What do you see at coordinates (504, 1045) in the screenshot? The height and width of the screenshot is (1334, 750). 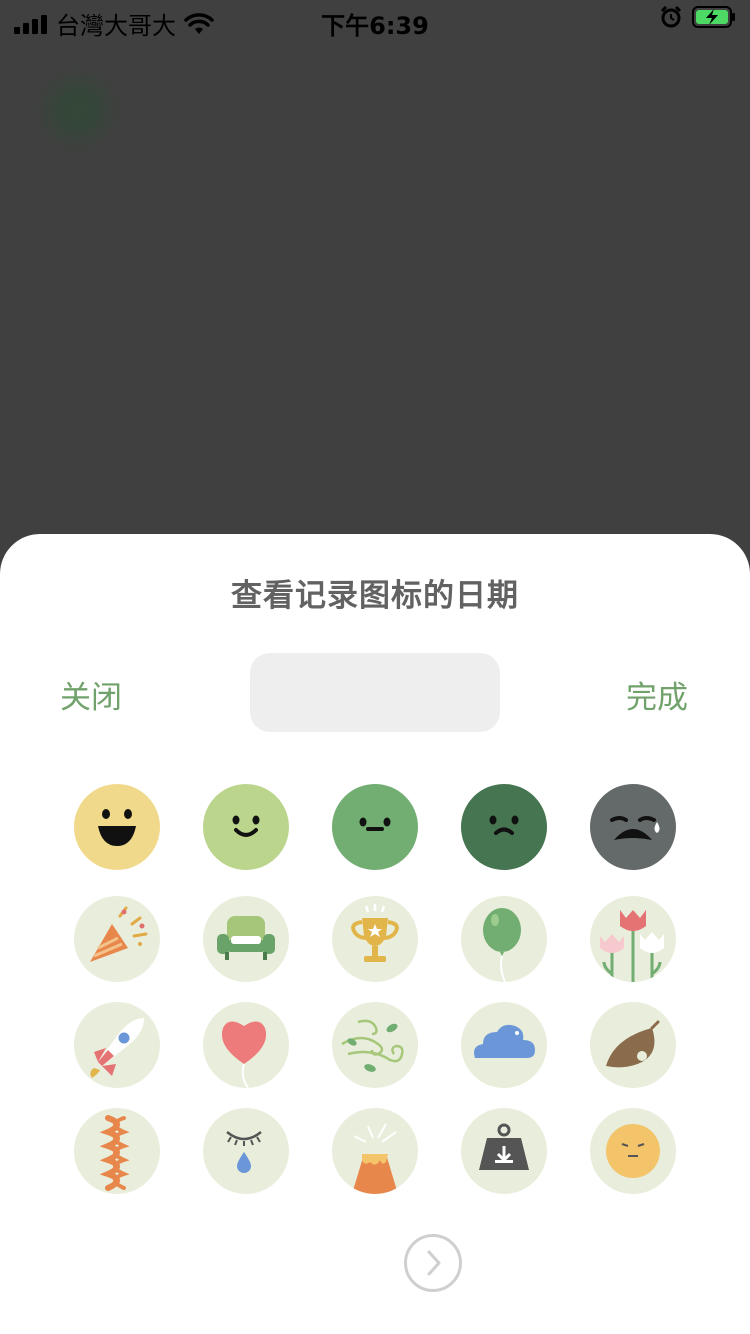 I see `cloud-icon` at bounding box center [504, 1045].